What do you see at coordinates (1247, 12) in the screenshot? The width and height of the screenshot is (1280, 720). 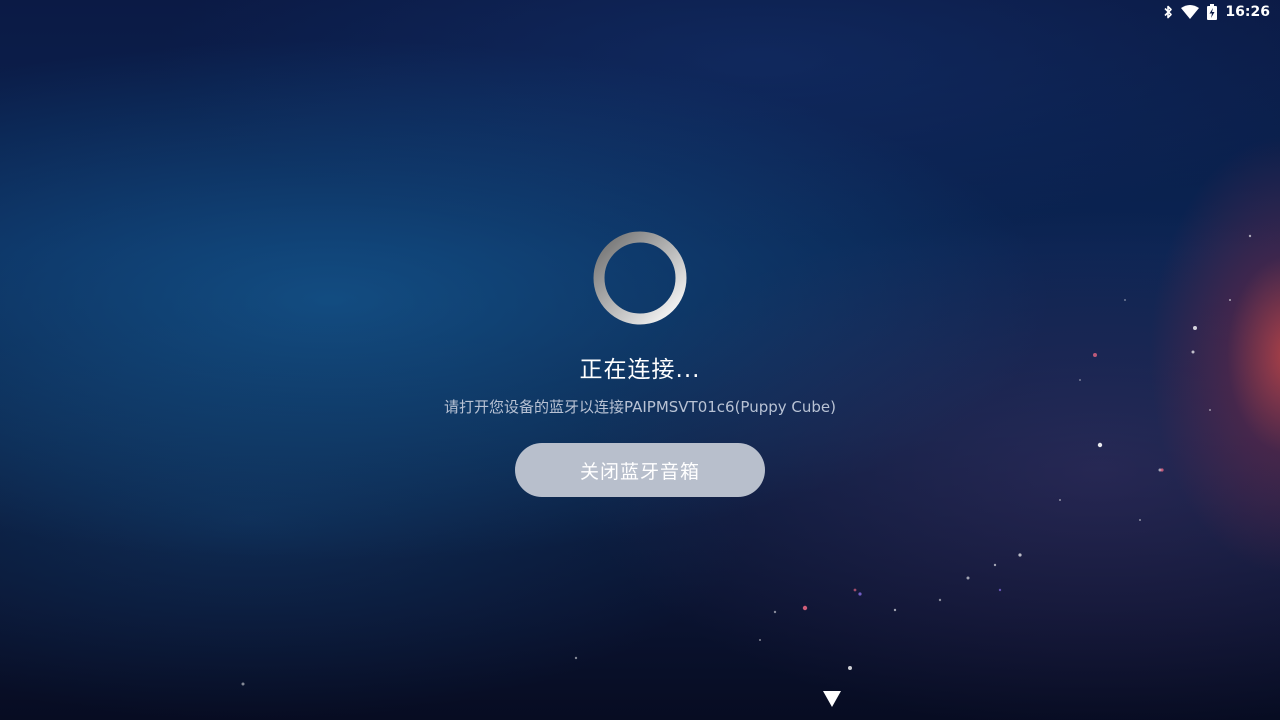 I see `status-time: 16:26` at bounding box center [1247, 12].